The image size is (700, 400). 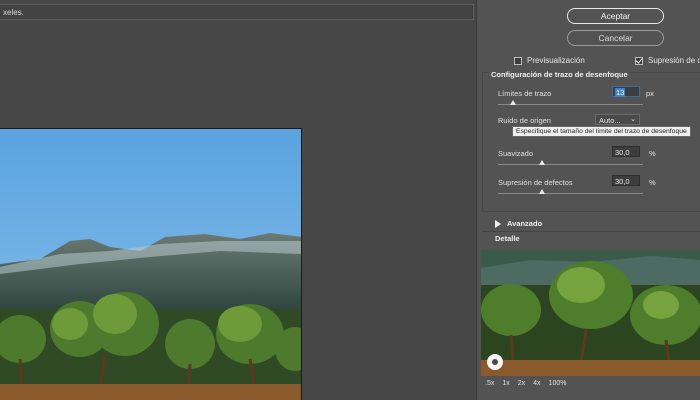 What do you see at coordinates (615, 38) in the screenshot?
I see `cancel-button: Cancelar` at bounding box center [615, 38].